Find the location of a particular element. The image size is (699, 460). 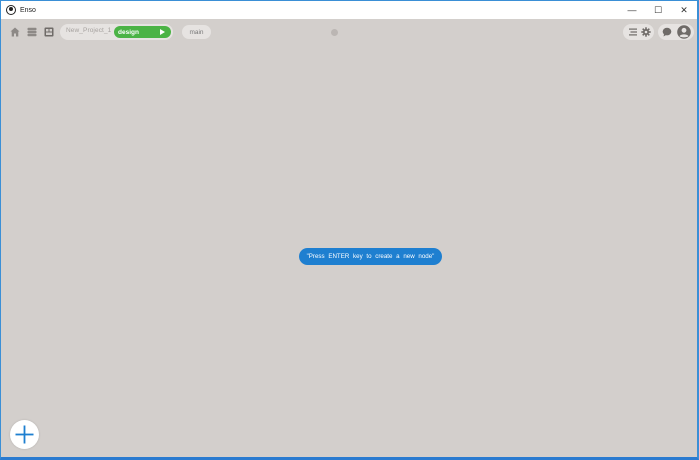

window-controls: — ☐ ✕ is located at coordinates (658, 10).